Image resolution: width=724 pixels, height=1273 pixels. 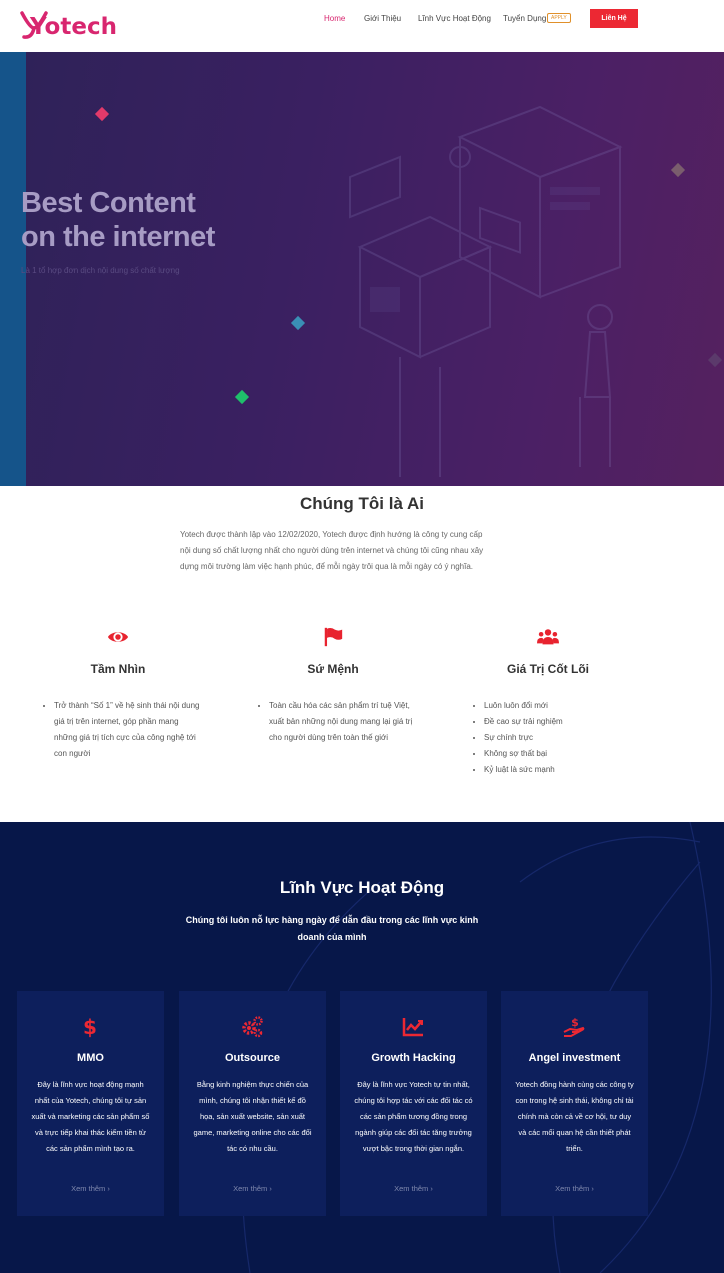 I want to click on nav-fields: Lĩnh Vực Hoạt Động, so click(x=454, y=18).